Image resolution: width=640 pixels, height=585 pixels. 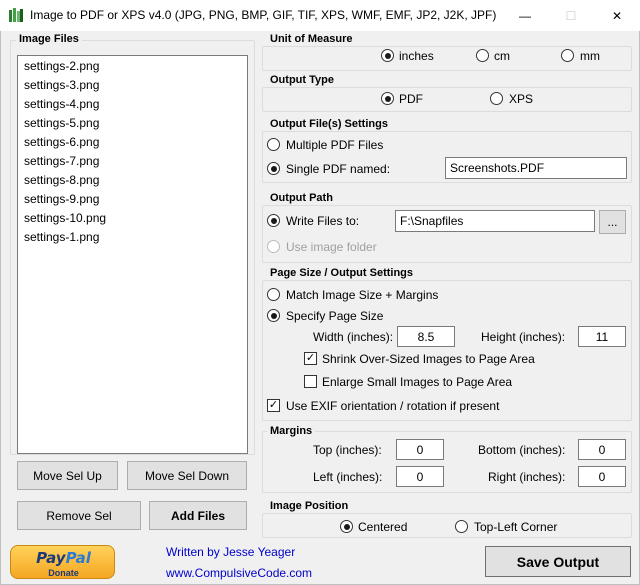 What do you see at coordinates (311, 39) in the screenshot?
I see `unit-of-measure-title: Unit of Measure` at bounding box center [311, 39].